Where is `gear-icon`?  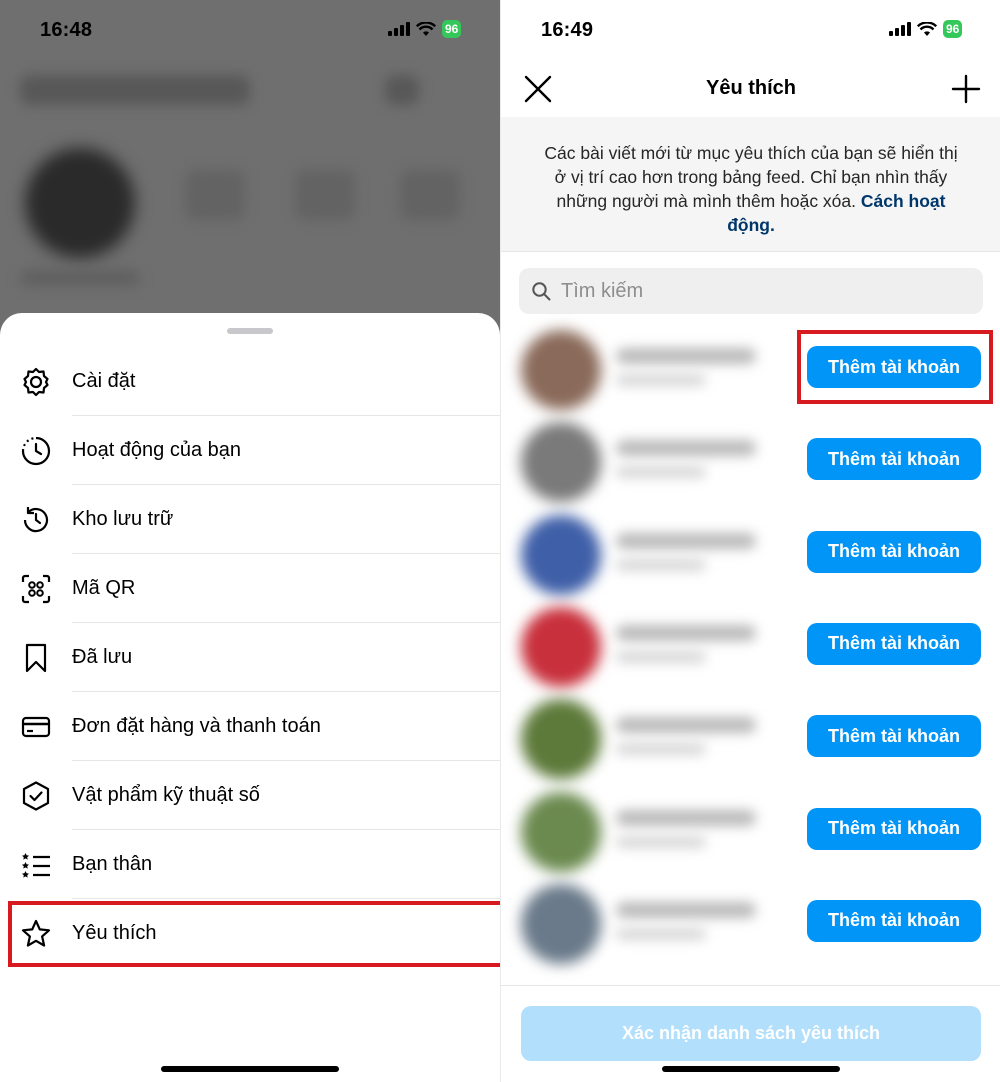 gear-icon is located at coordinates (36, 381).